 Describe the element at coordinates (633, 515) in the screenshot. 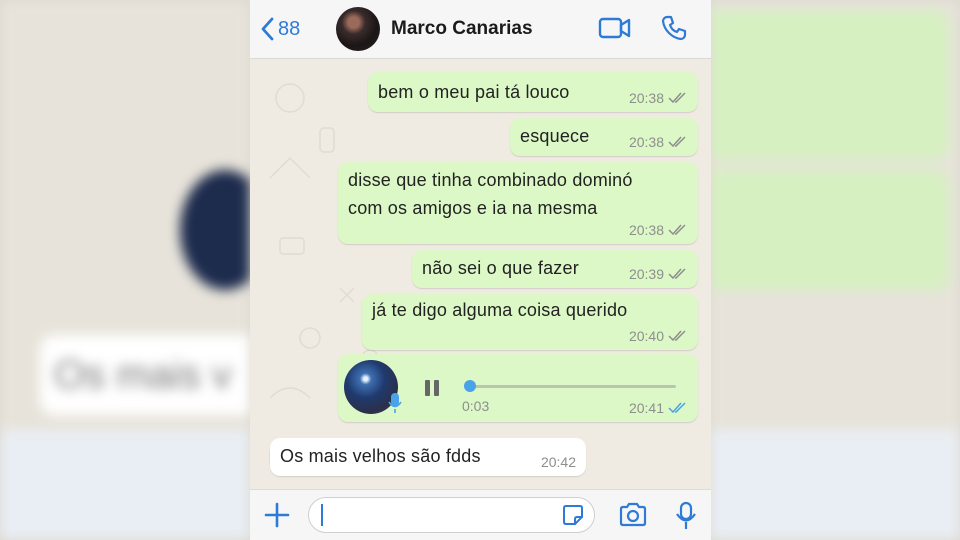

I see `camera-icon` at that location.